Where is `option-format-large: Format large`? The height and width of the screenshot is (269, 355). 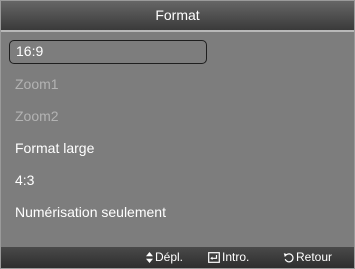 option-format-large: Format large is located at coordinates (51, 148).